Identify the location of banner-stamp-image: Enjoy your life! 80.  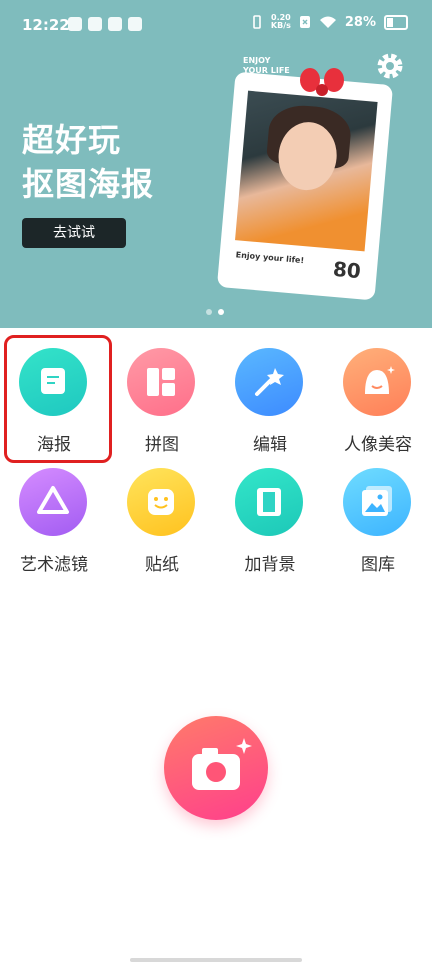
(305, 186).